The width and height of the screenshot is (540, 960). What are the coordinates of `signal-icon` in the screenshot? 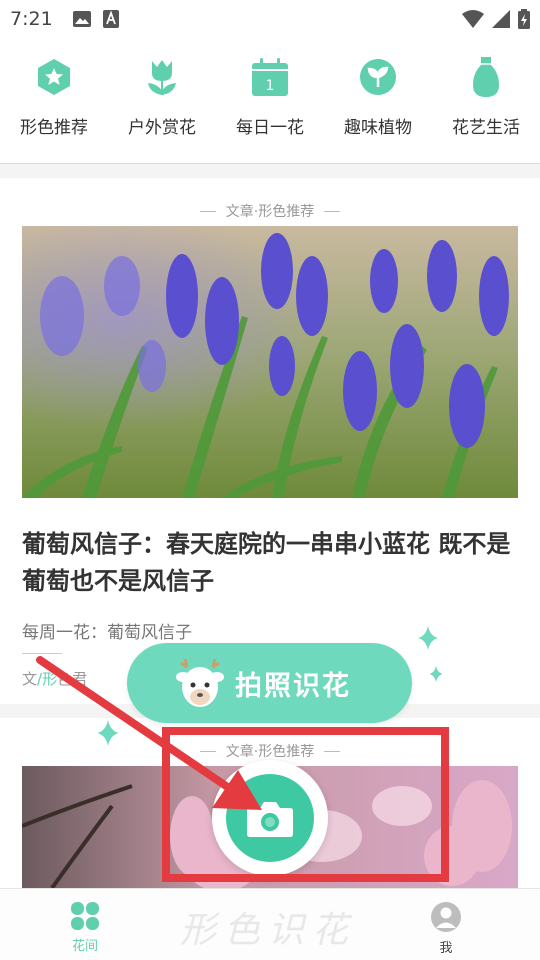 It's located at (501, 19).